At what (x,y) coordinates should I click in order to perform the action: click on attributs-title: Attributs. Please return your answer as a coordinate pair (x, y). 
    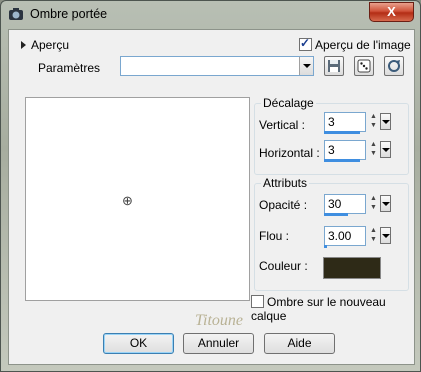
    Looking at the image, I should click on (285, 183).